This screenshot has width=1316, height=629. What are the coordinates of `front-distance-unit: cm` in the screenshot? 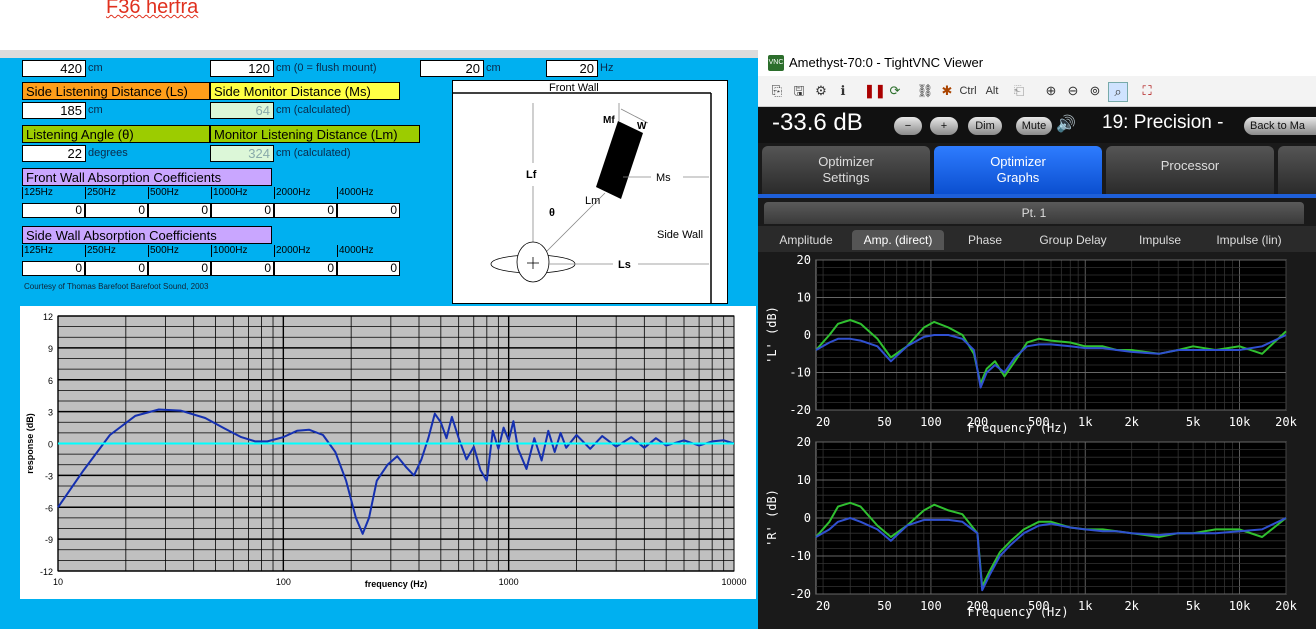 It's located at (95, 68).